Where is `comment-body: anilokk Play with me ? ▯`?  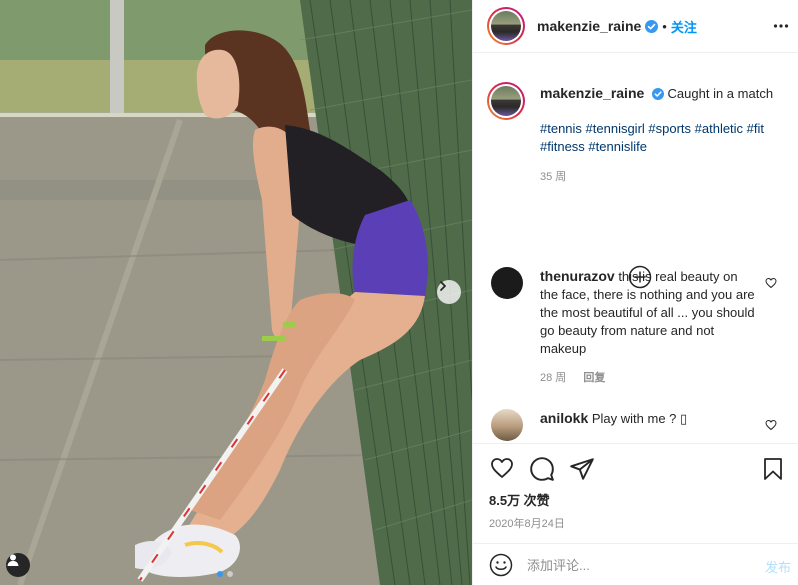
comment-body: anilokk Play with me ? ▯ is located at coordinates (647, 418).